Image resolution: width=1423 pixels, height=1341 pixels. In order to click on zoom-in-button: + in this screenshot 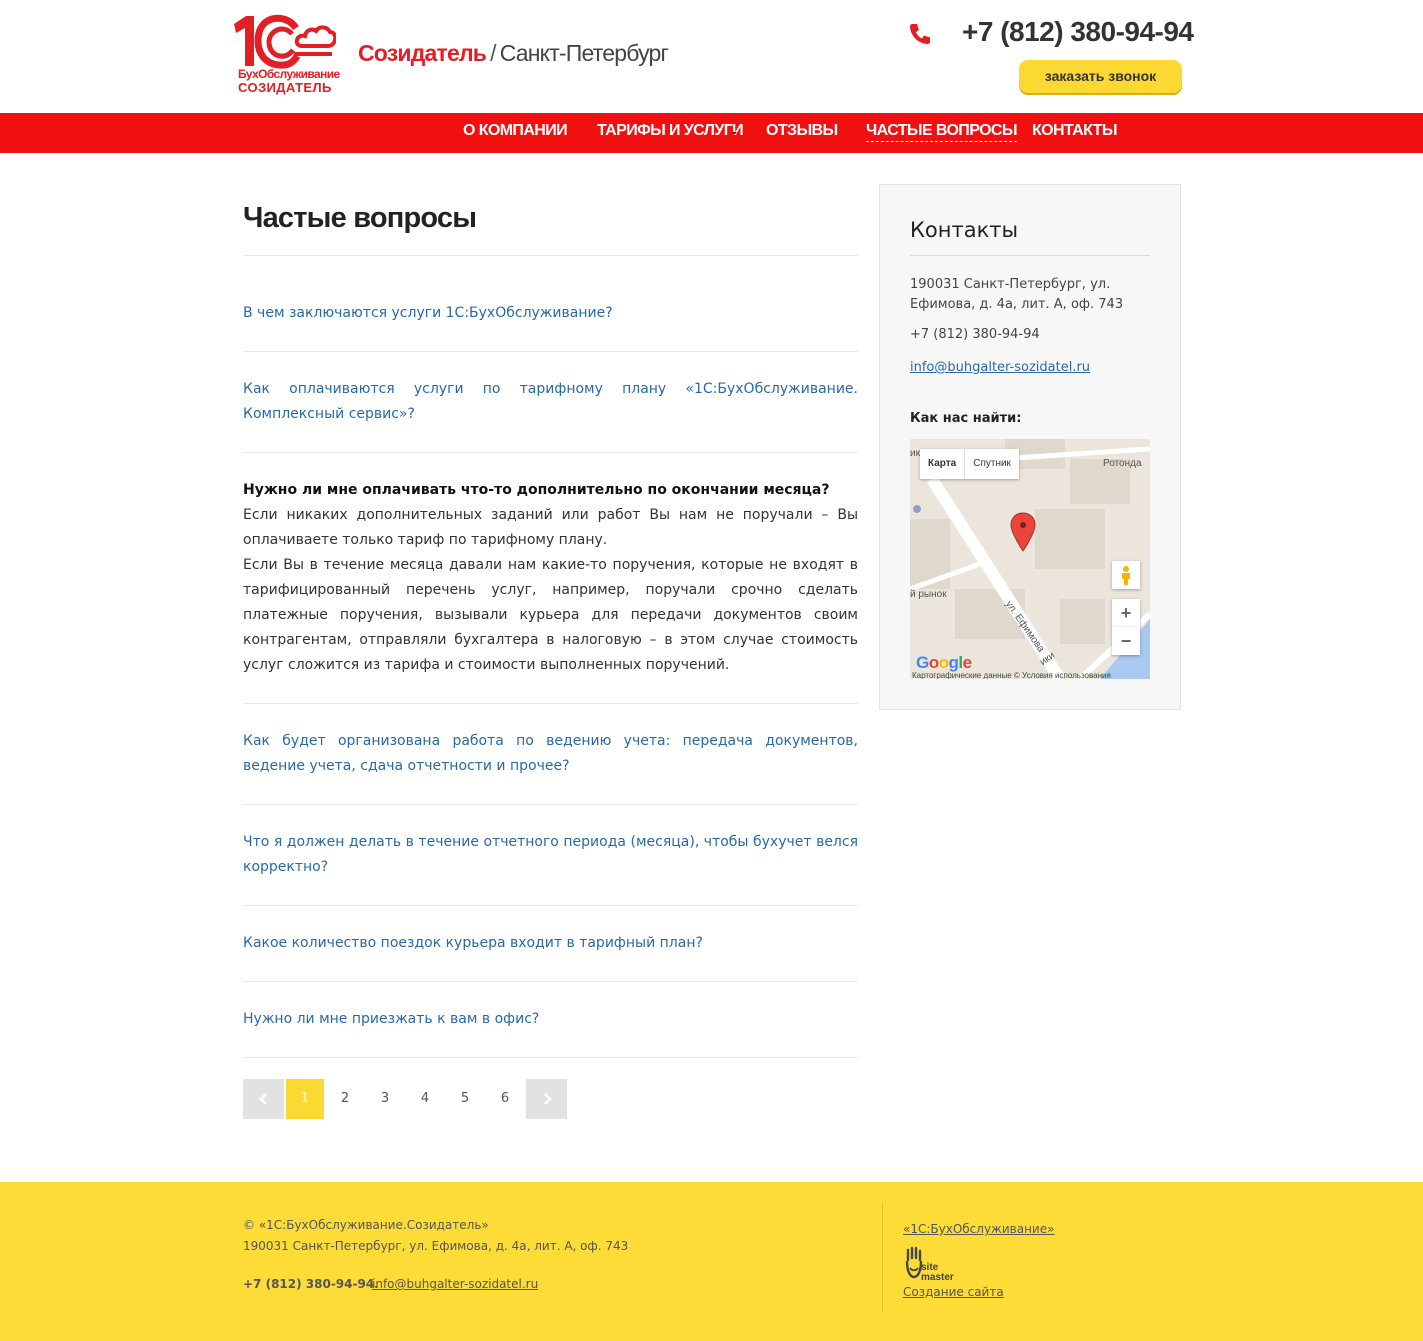, I will do `click(1126, 613)`.